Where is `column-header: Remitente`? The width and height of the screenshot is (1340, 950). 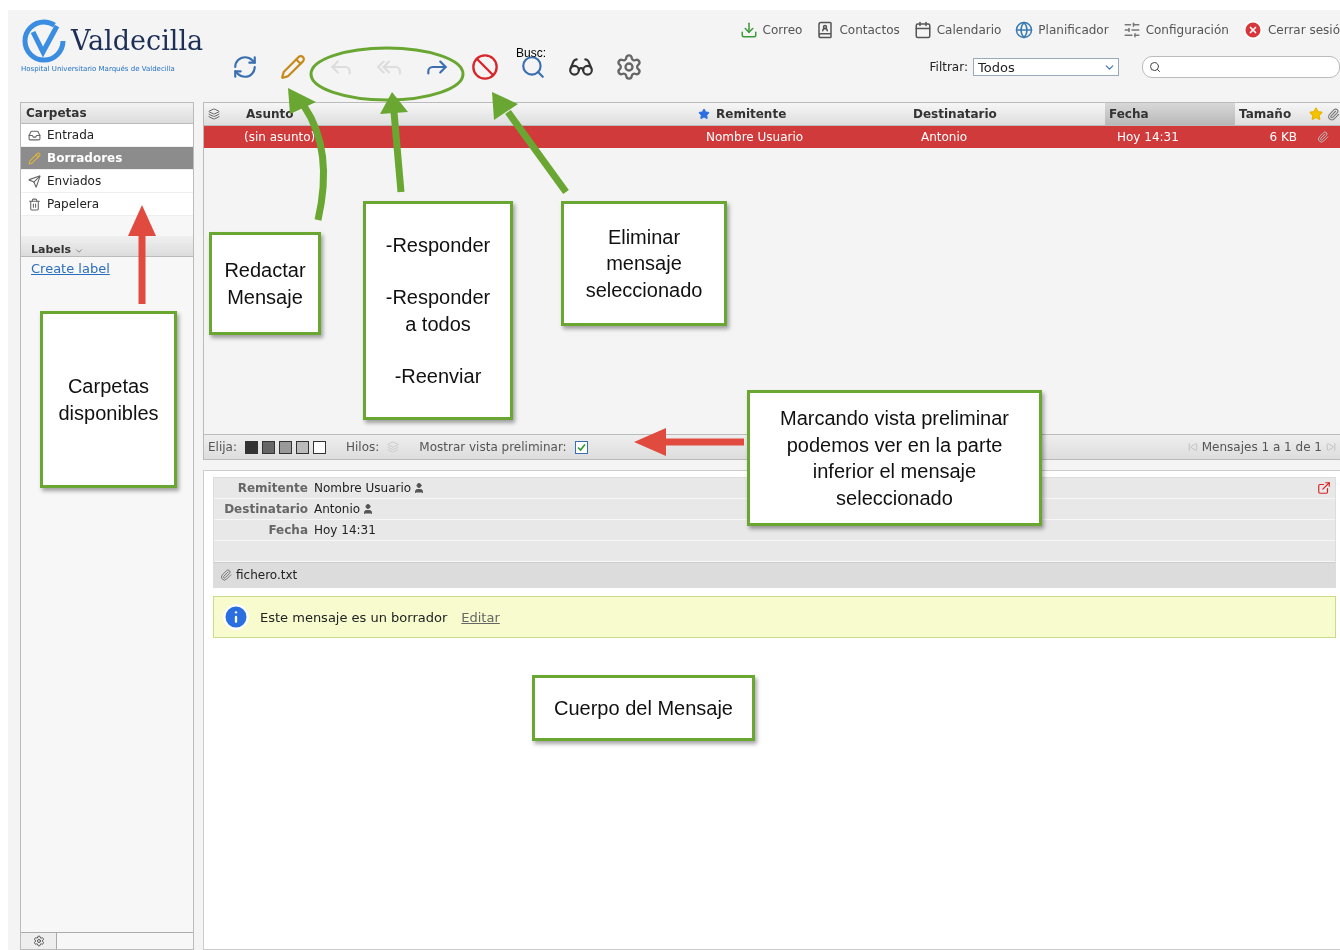
column-header: Remitente is located at coordinates (801, 114).